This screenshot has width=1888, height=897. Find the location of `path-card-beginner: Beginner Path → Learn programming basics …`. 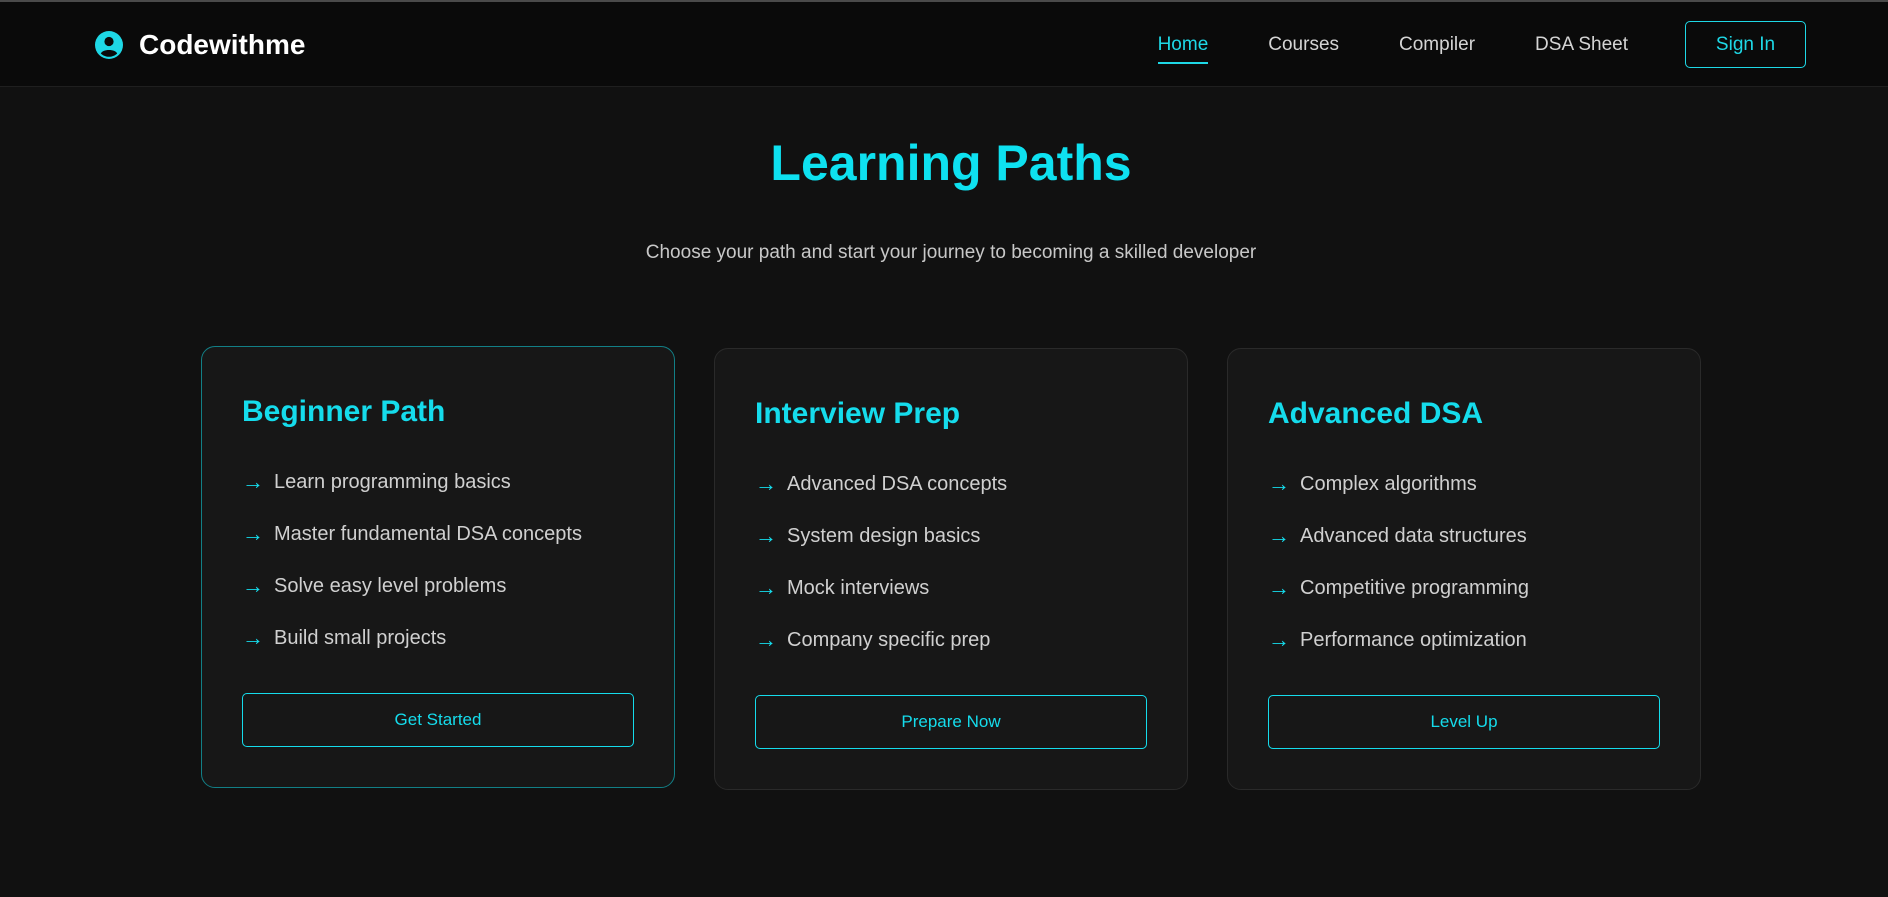

path-card-beginner: Beginner Path → Learn programming basics … is located at coordinates (438, 567).